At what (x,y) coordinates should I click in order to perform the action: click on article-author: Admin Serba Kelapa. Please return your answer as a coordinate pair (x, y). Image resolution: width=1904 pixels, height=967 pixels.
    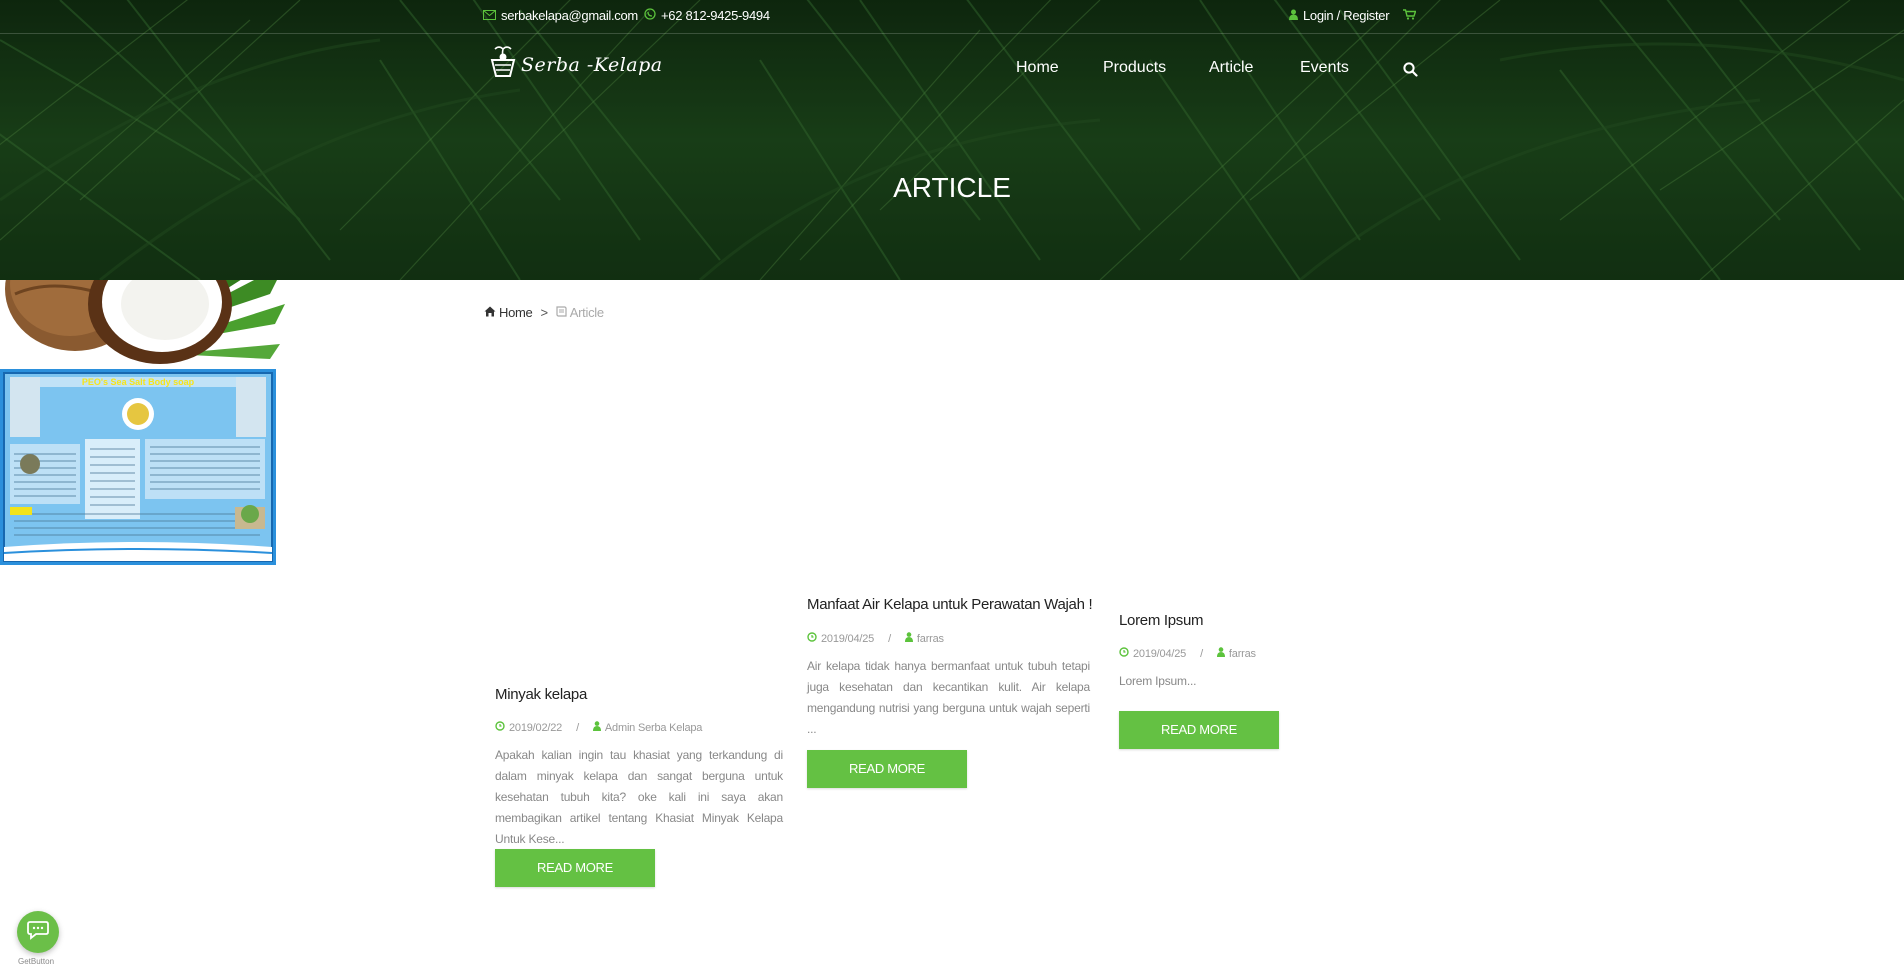
    Looking at the image, I should click on (653, 727).